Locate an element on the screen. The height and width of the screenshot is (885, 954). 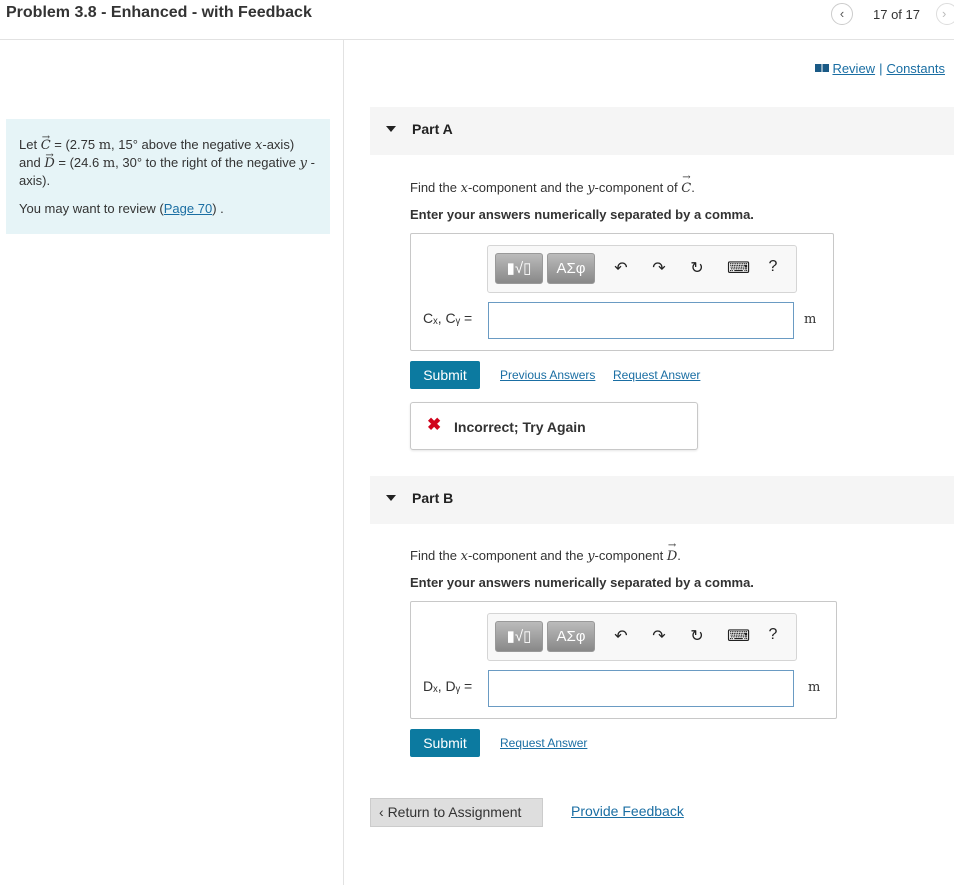
dx-dy-label: Dₓ, Dᵧ = is located at coordinates (448, 686).